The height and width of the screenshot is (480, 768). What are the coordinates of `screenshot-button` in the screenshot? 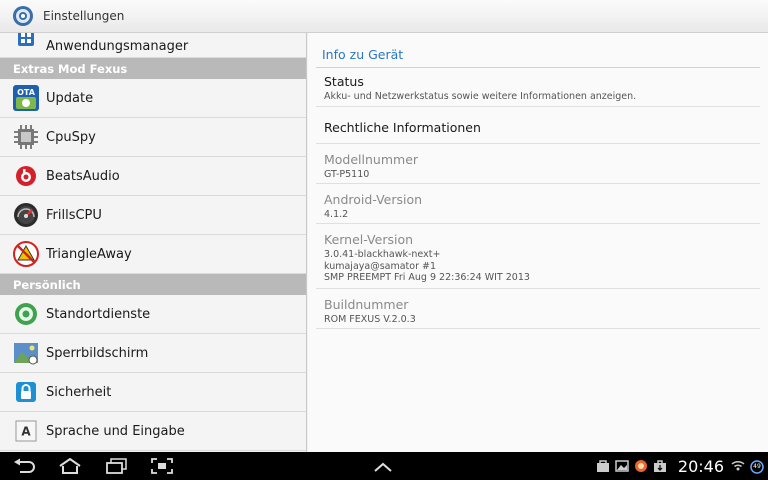 It's located at (162, 466).